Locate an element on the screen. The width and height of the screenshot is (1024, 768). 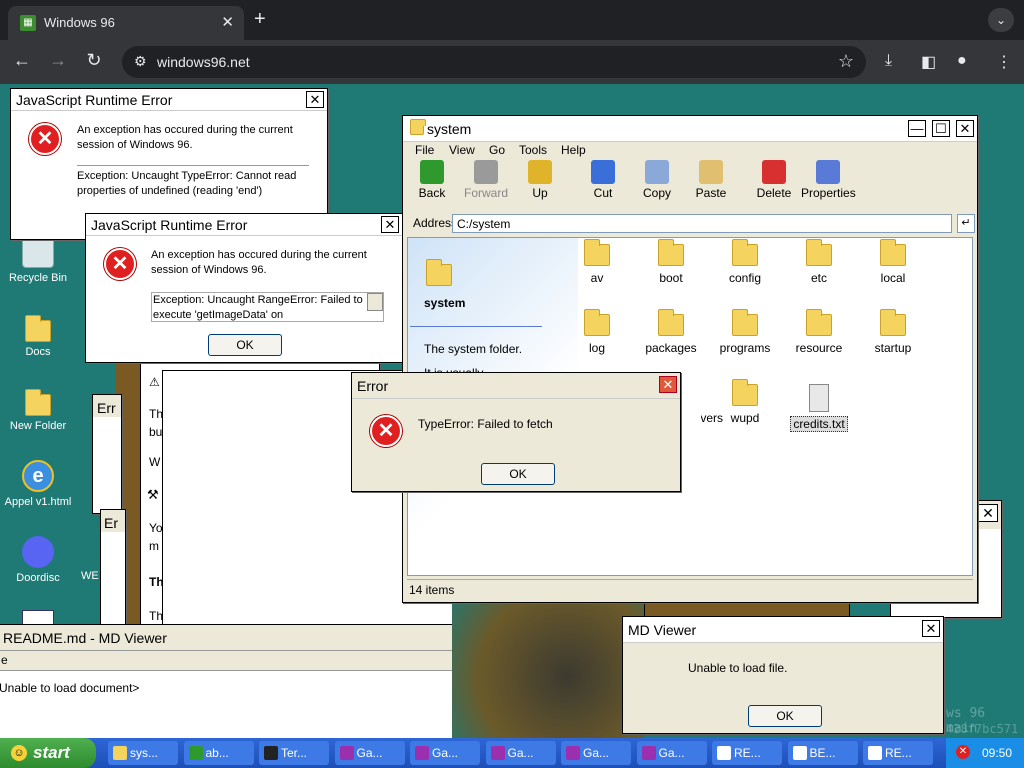
title-bar: Error ✕ is located at coordinates (516, 386).